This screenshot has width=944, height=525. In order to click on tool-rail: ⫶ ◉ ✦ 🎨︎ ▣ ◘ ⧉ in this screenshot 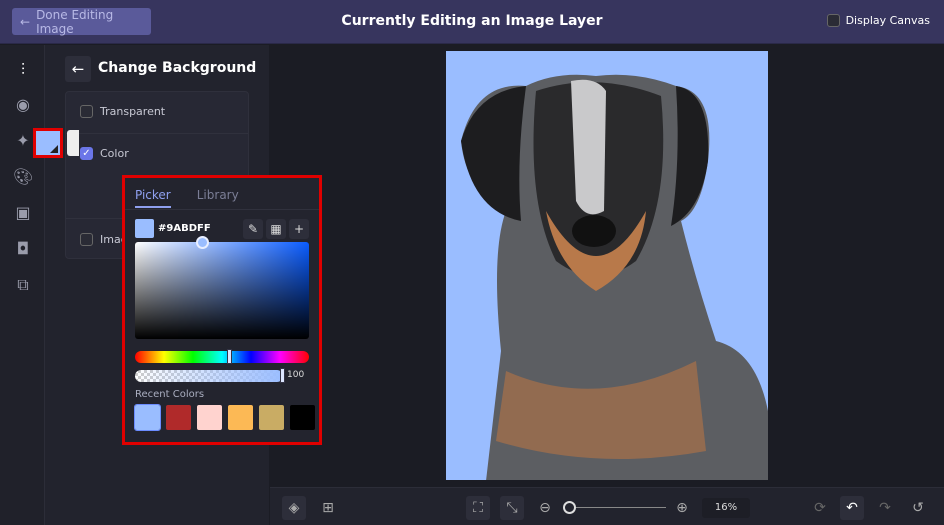, I will do `click(22, 285)`.